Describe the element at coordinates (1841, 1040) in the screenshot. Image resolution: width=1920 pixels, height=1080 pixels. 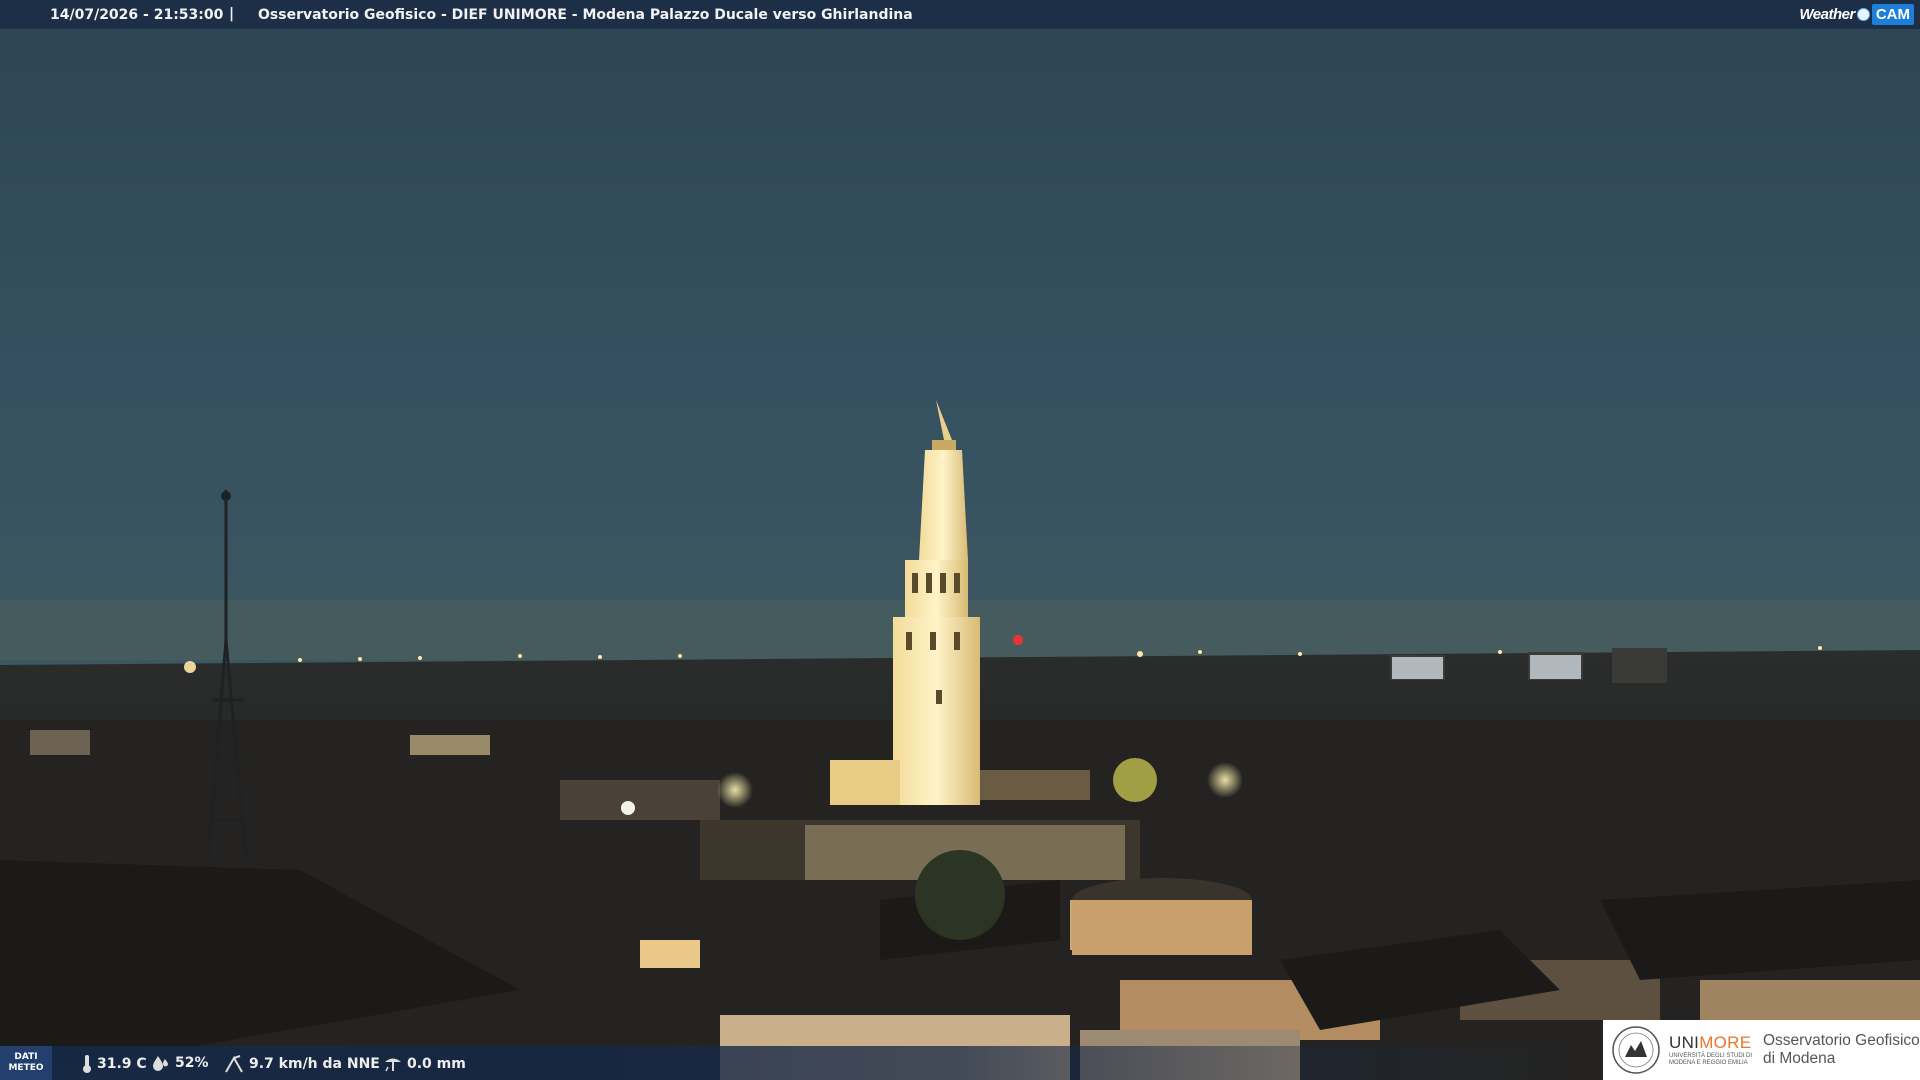
I see `observatory-line1: Osservatorio Geofisico` at that location.